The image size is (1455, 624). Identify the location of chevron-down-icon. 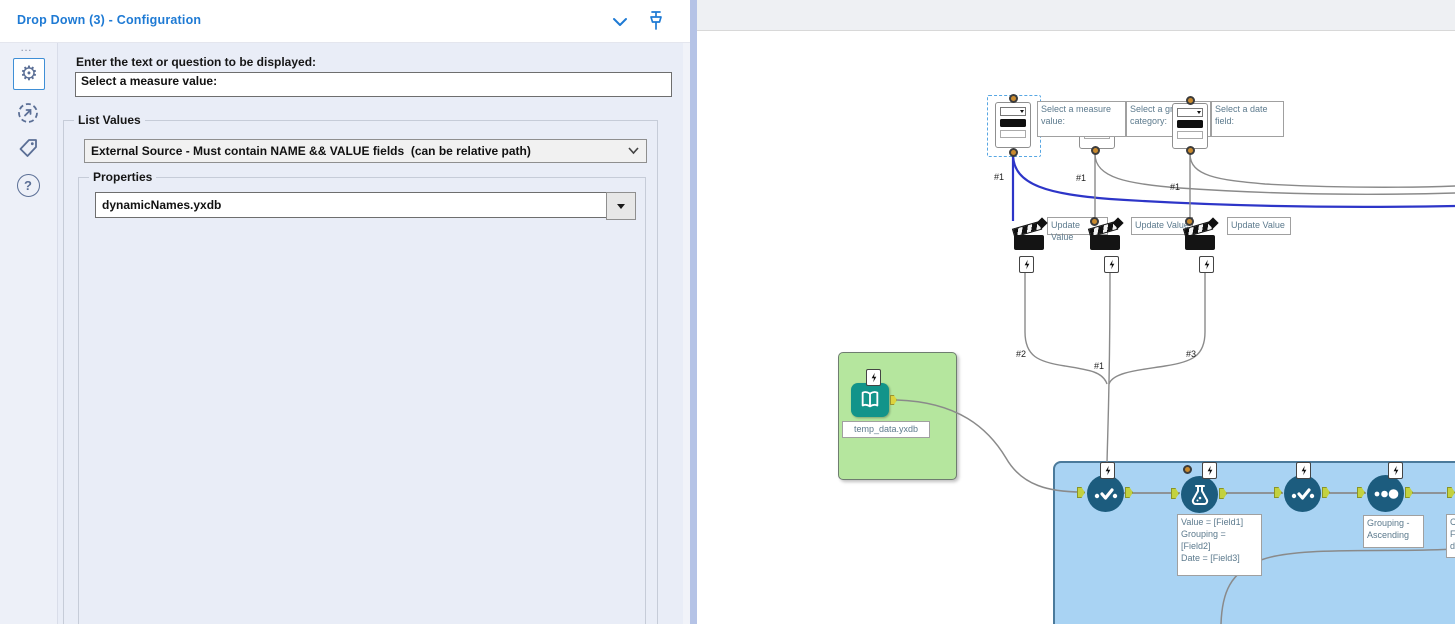
(623, 151).